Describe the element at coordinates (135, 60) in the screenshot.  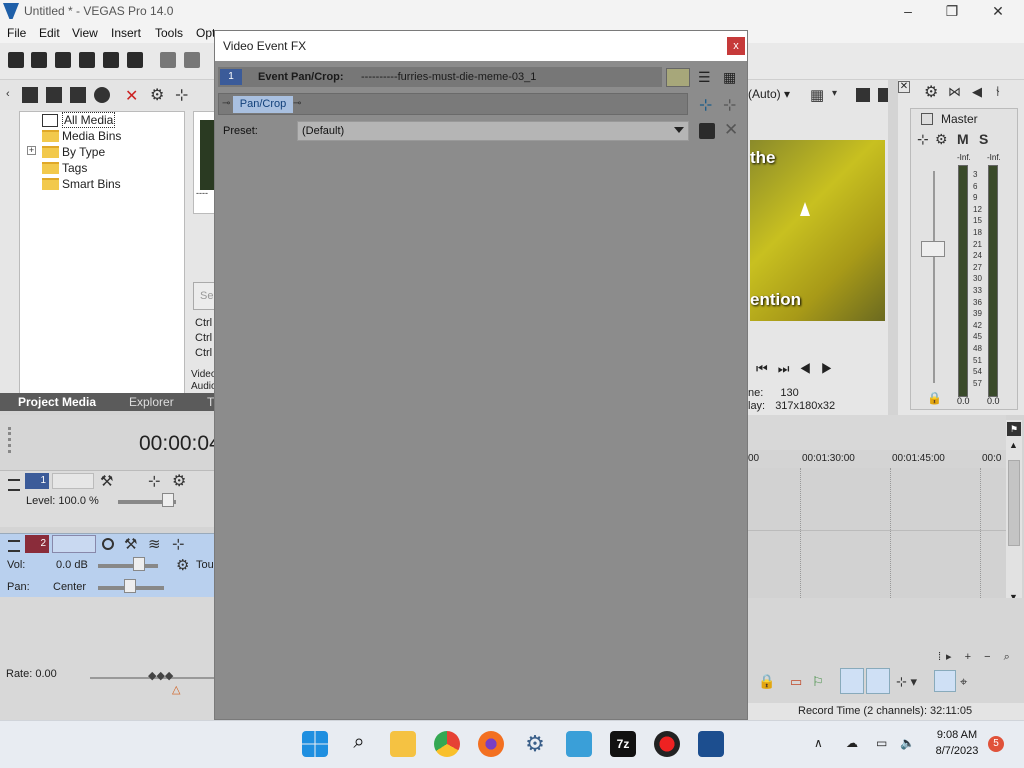
I see `properties-icon` at that location.